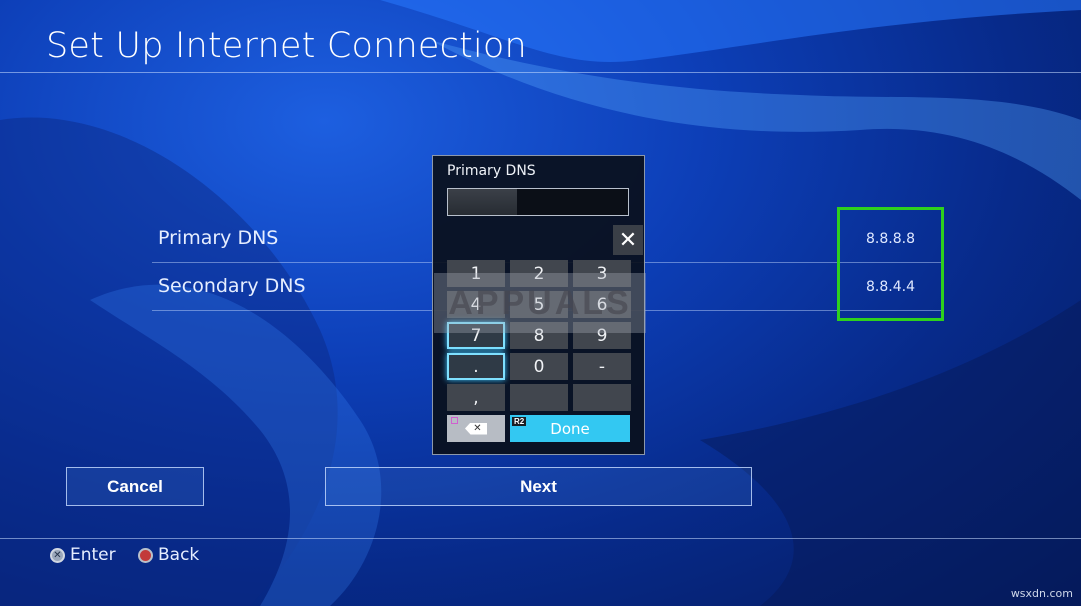 The height and width of the screenshot is (606, 1081). Describe the element at coordinates (491, 171) in the screenshot. I see `keypad-title: Primary DNS` at that location.